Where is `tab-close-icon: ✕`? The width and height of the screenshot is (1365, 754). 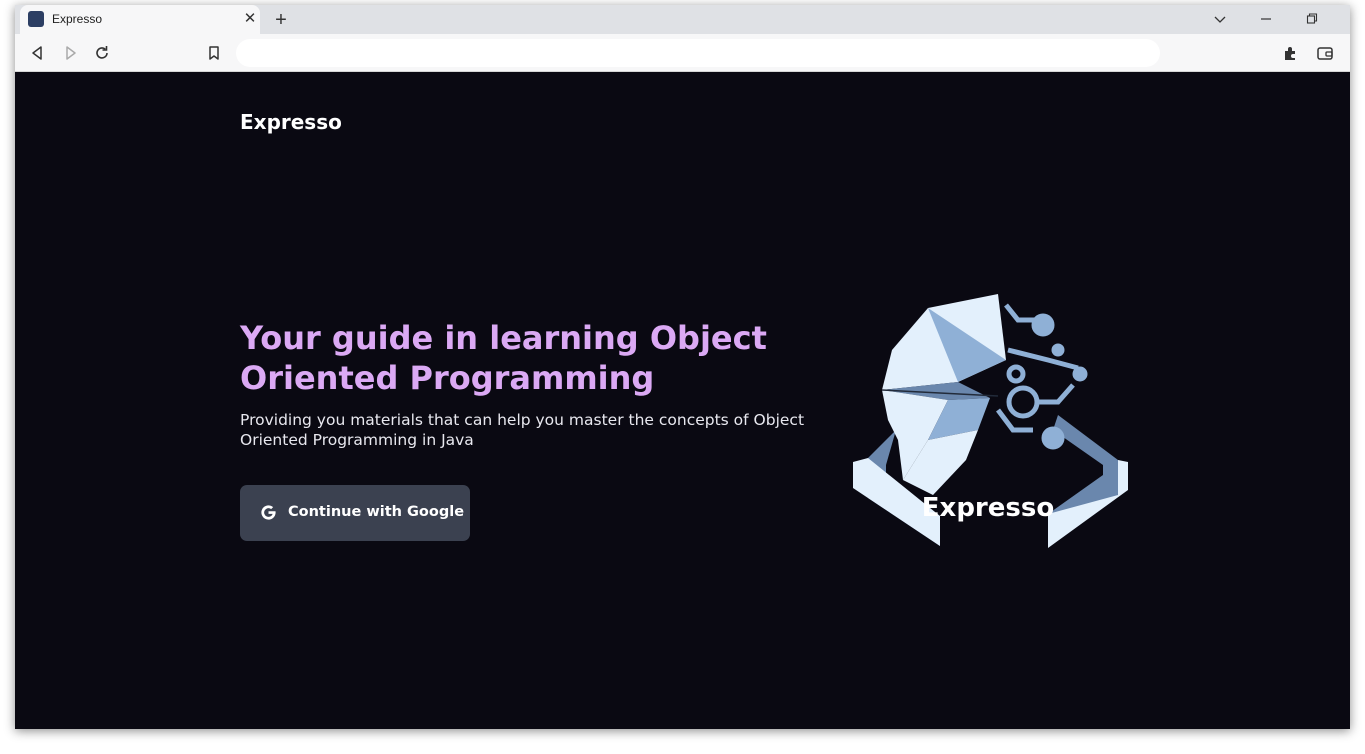 tab-close-icon: ✕ is located at coordinates (250, 19).